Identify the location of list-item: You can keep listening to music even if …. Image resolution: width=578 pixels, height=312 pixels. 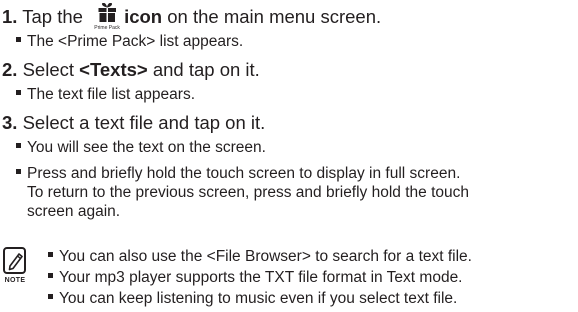
(252, 298).